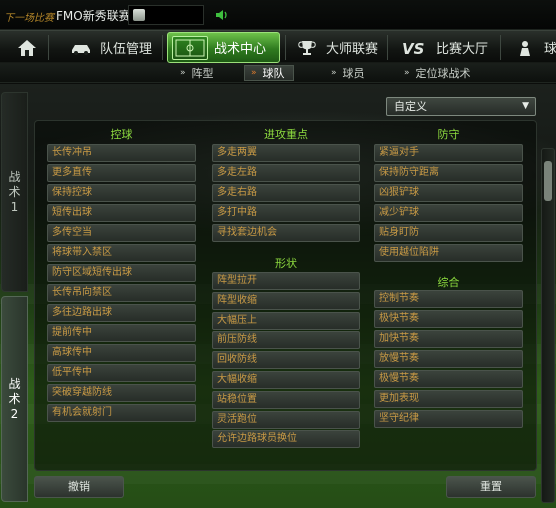  Describe the element at coordinates (353, 73) in the screenshot. I see `tab-label: 球员` at that location.